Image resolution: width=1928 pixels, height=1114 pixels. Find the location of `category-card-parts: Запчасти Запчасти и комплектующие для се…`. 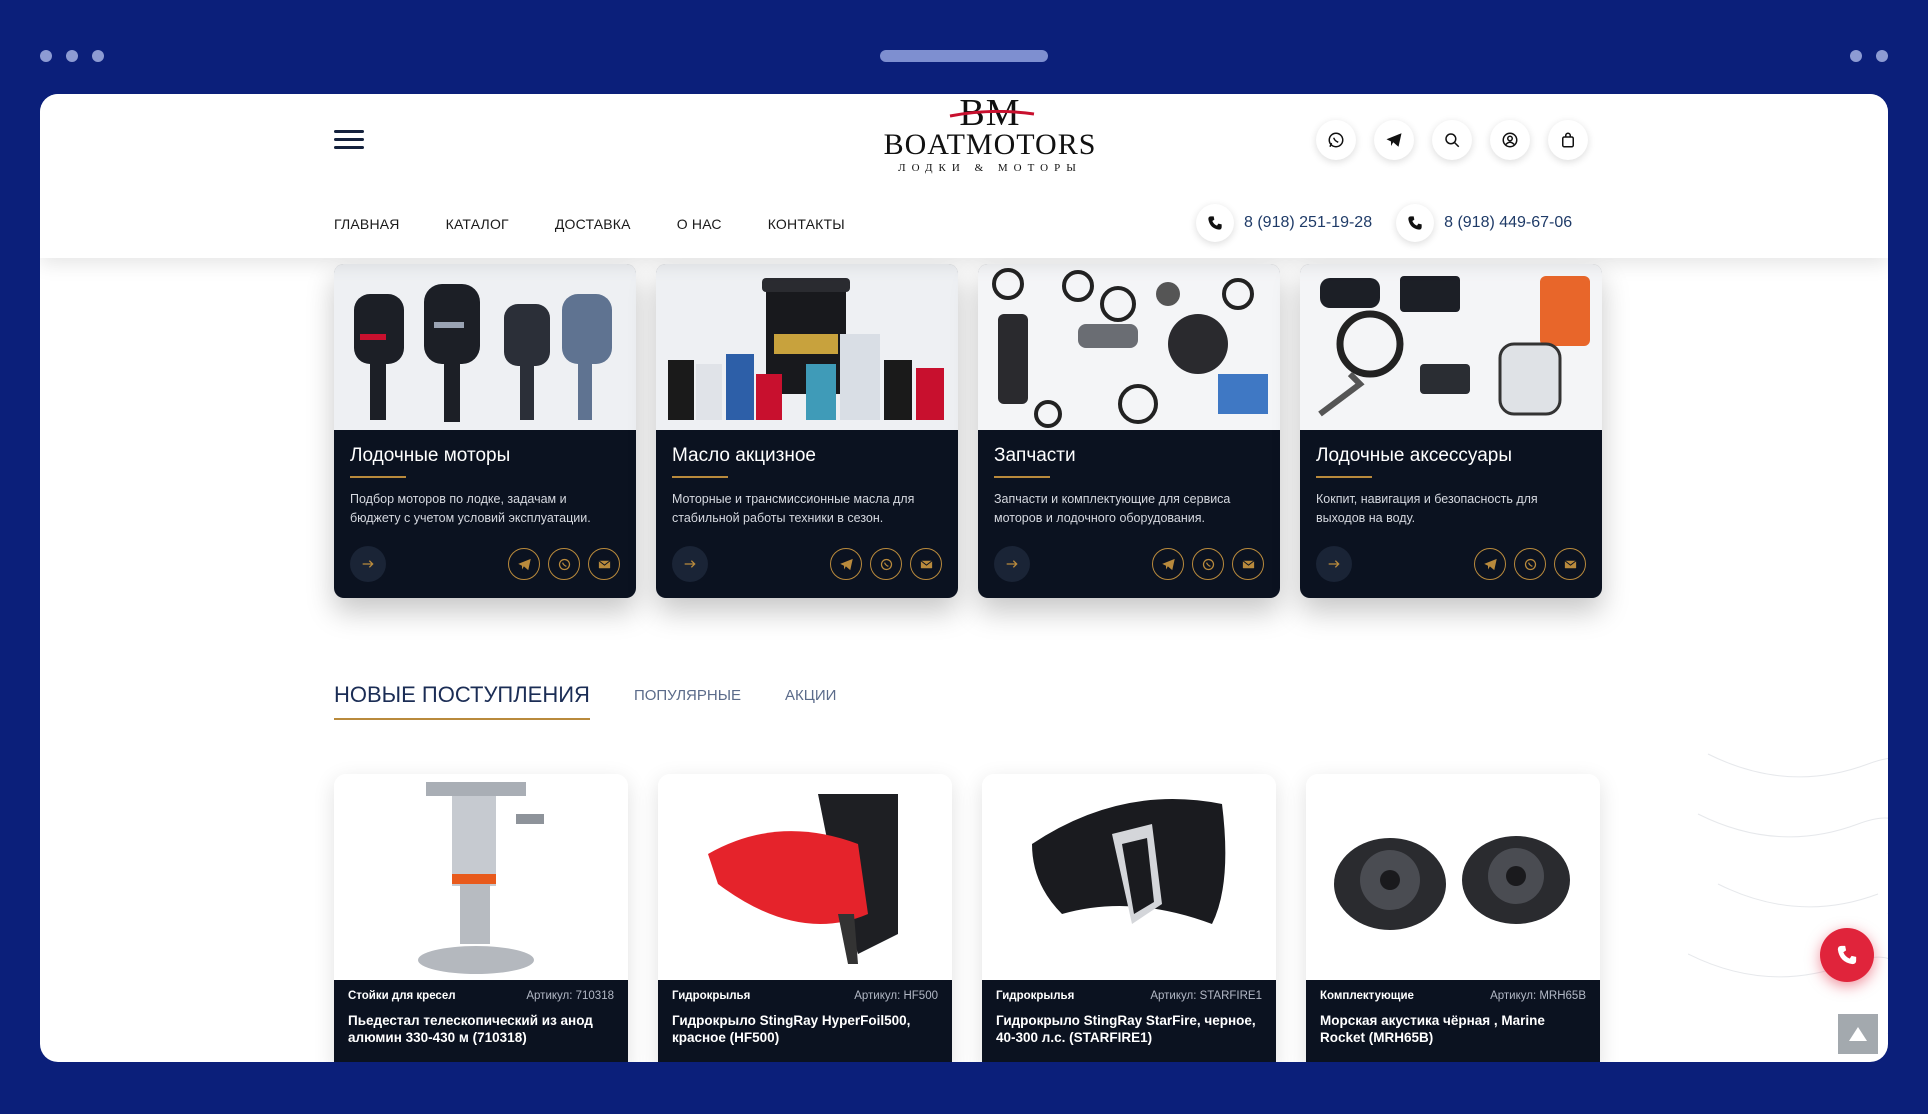

category-card-parts: Запчасти Запчасти и комплектующие для се… is located at coordinates (1129, 431).